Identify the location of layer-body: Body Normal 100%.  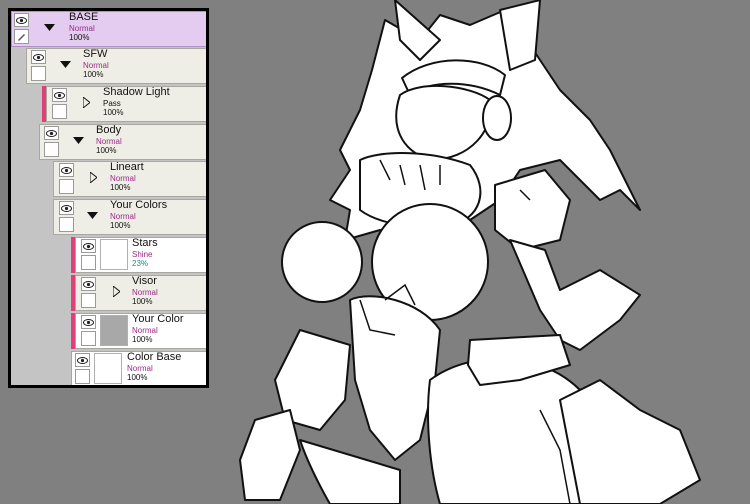
(108, 142).